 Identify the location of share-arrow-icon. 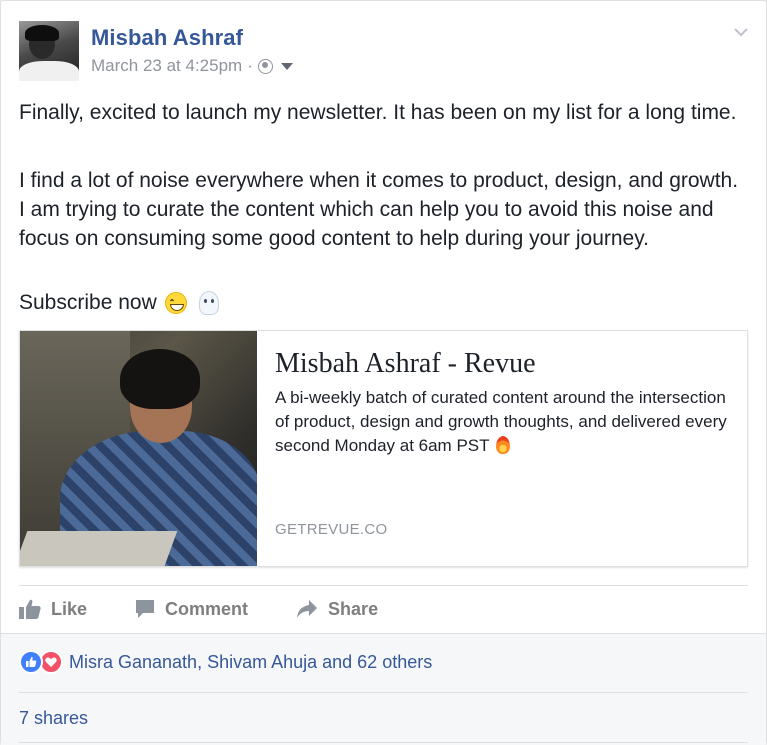
(307, 609).